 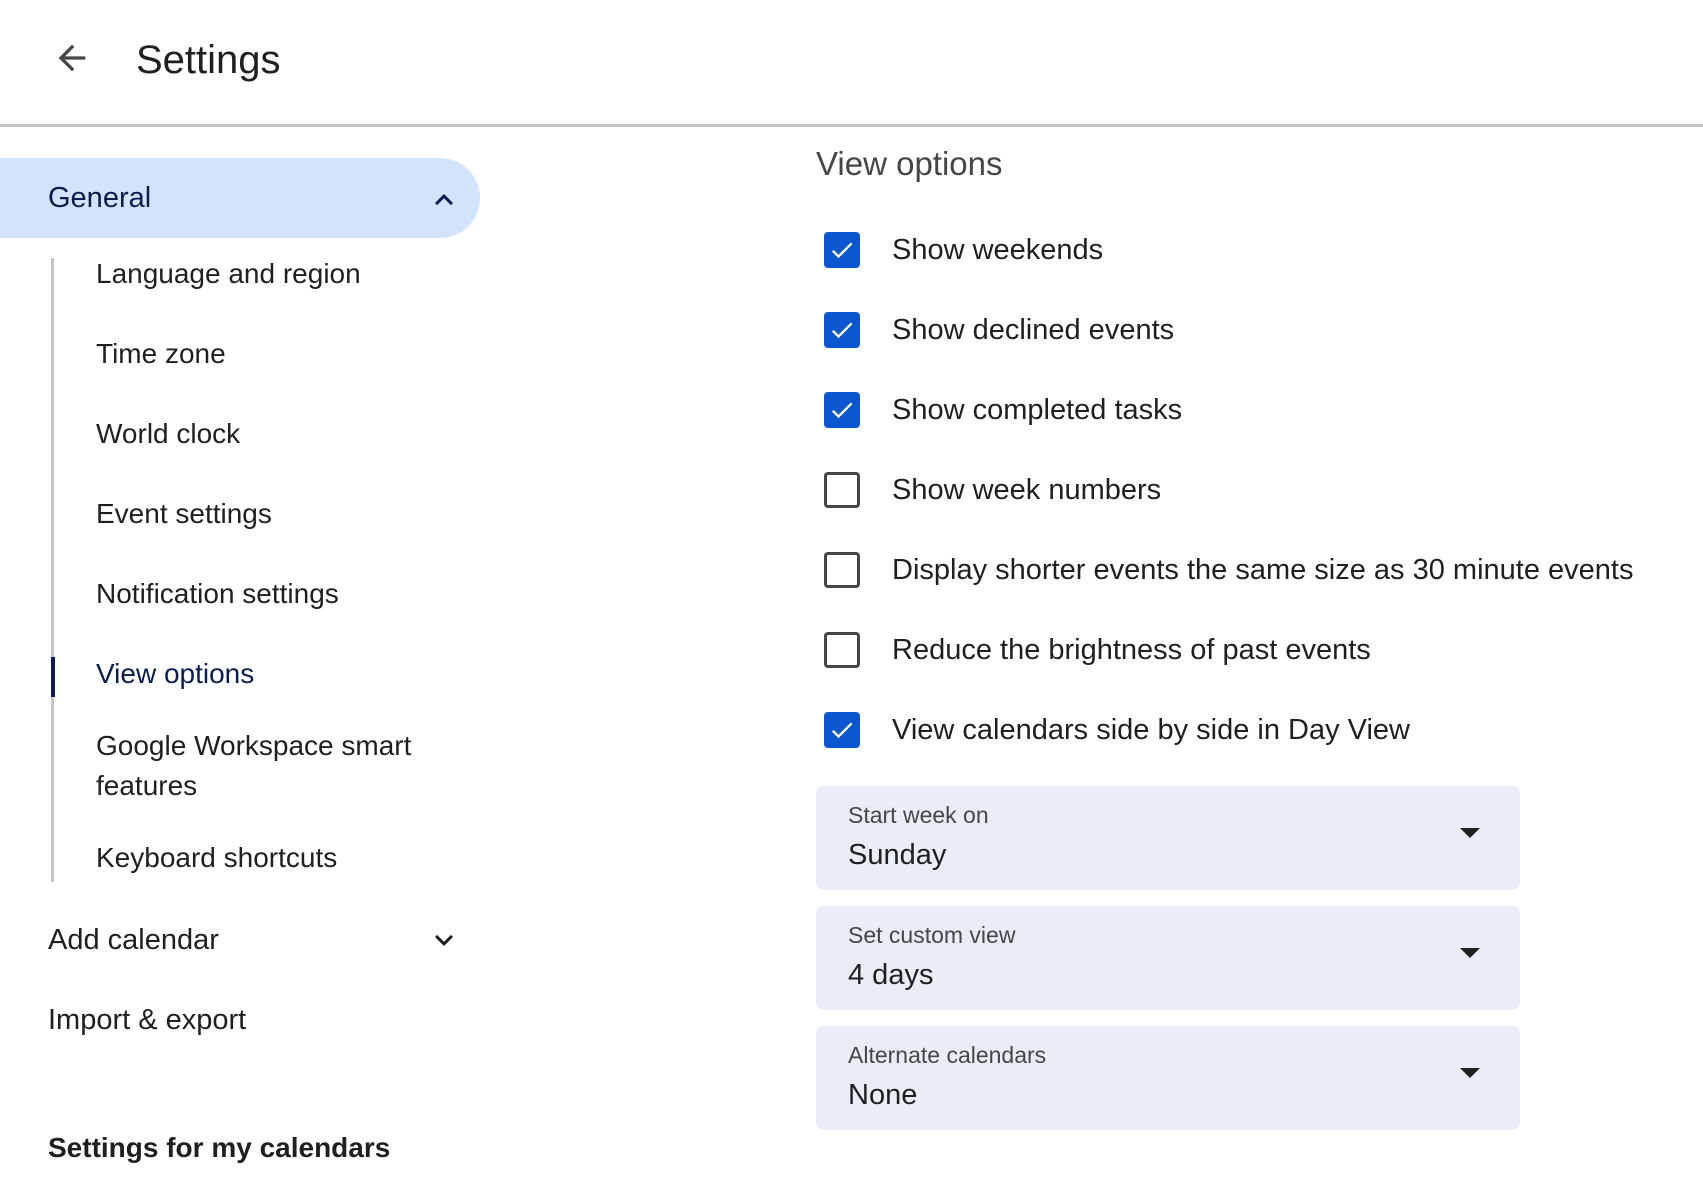 What do you see at coordinates (208, 60) in the screenshot?
I see `page-title: Settings` at bounding box center [208, 60].